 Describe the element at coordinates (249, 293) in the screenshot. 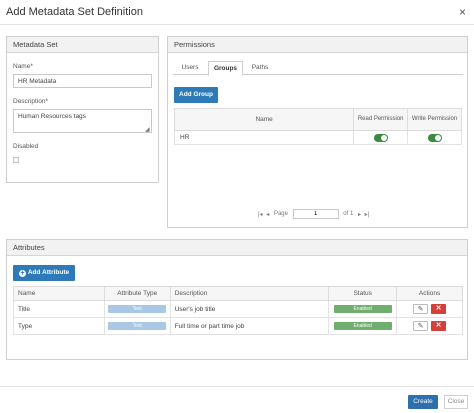

I see `col-attr-description: Description` at that location.